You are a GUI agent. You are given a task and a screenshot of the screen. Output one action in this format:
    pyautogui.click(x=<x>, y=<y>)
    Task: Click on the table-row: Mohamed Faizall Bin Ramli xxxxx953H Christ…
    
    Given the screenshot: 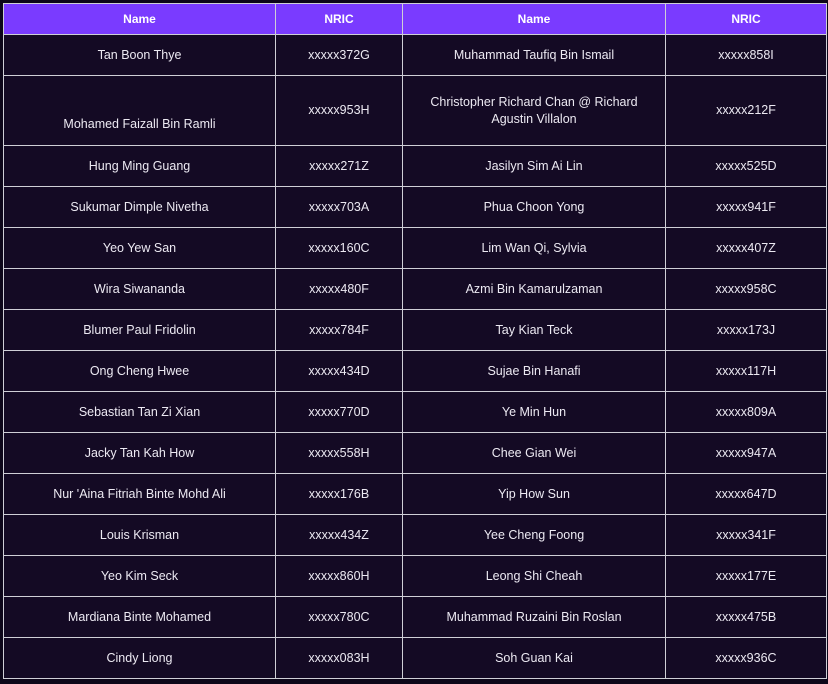 What is the action you would take?
    pyautogui.click(x=415, y=110)
    